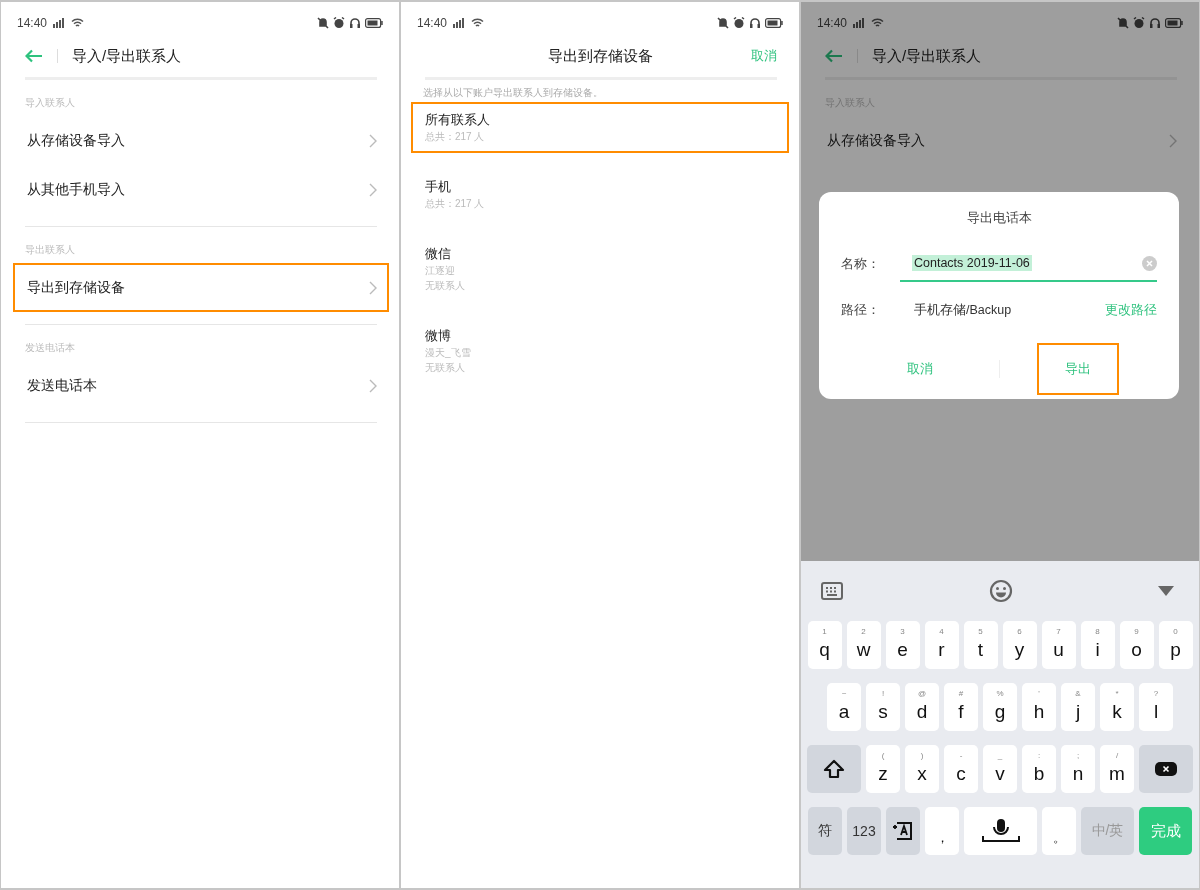 The image size is (1200, 890). Describe the element at coordinates (1117, 769) in the screenshot. I see `keyboard-key: / m` at that location.